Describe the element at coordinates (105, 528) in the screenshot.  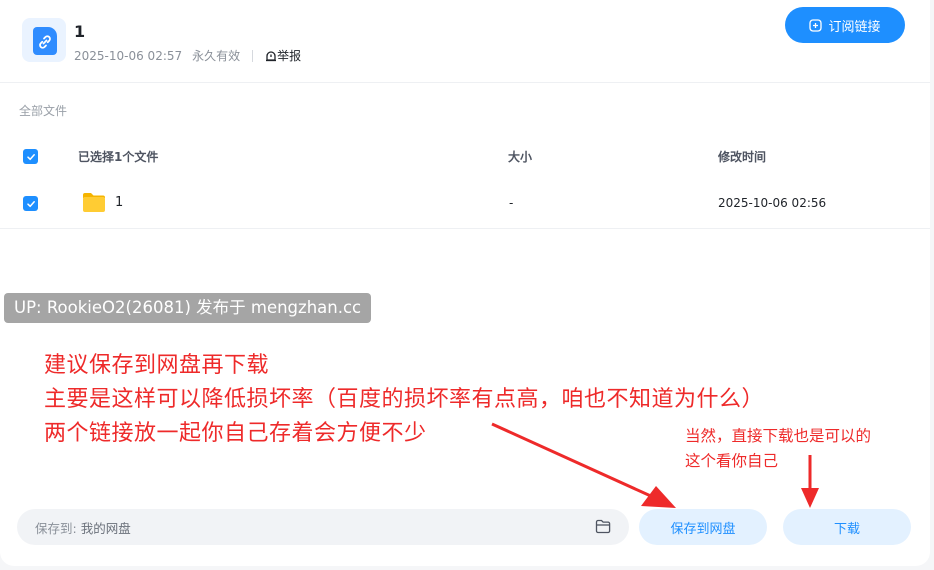
I see `save-to-path: 我的网盘` at that location.